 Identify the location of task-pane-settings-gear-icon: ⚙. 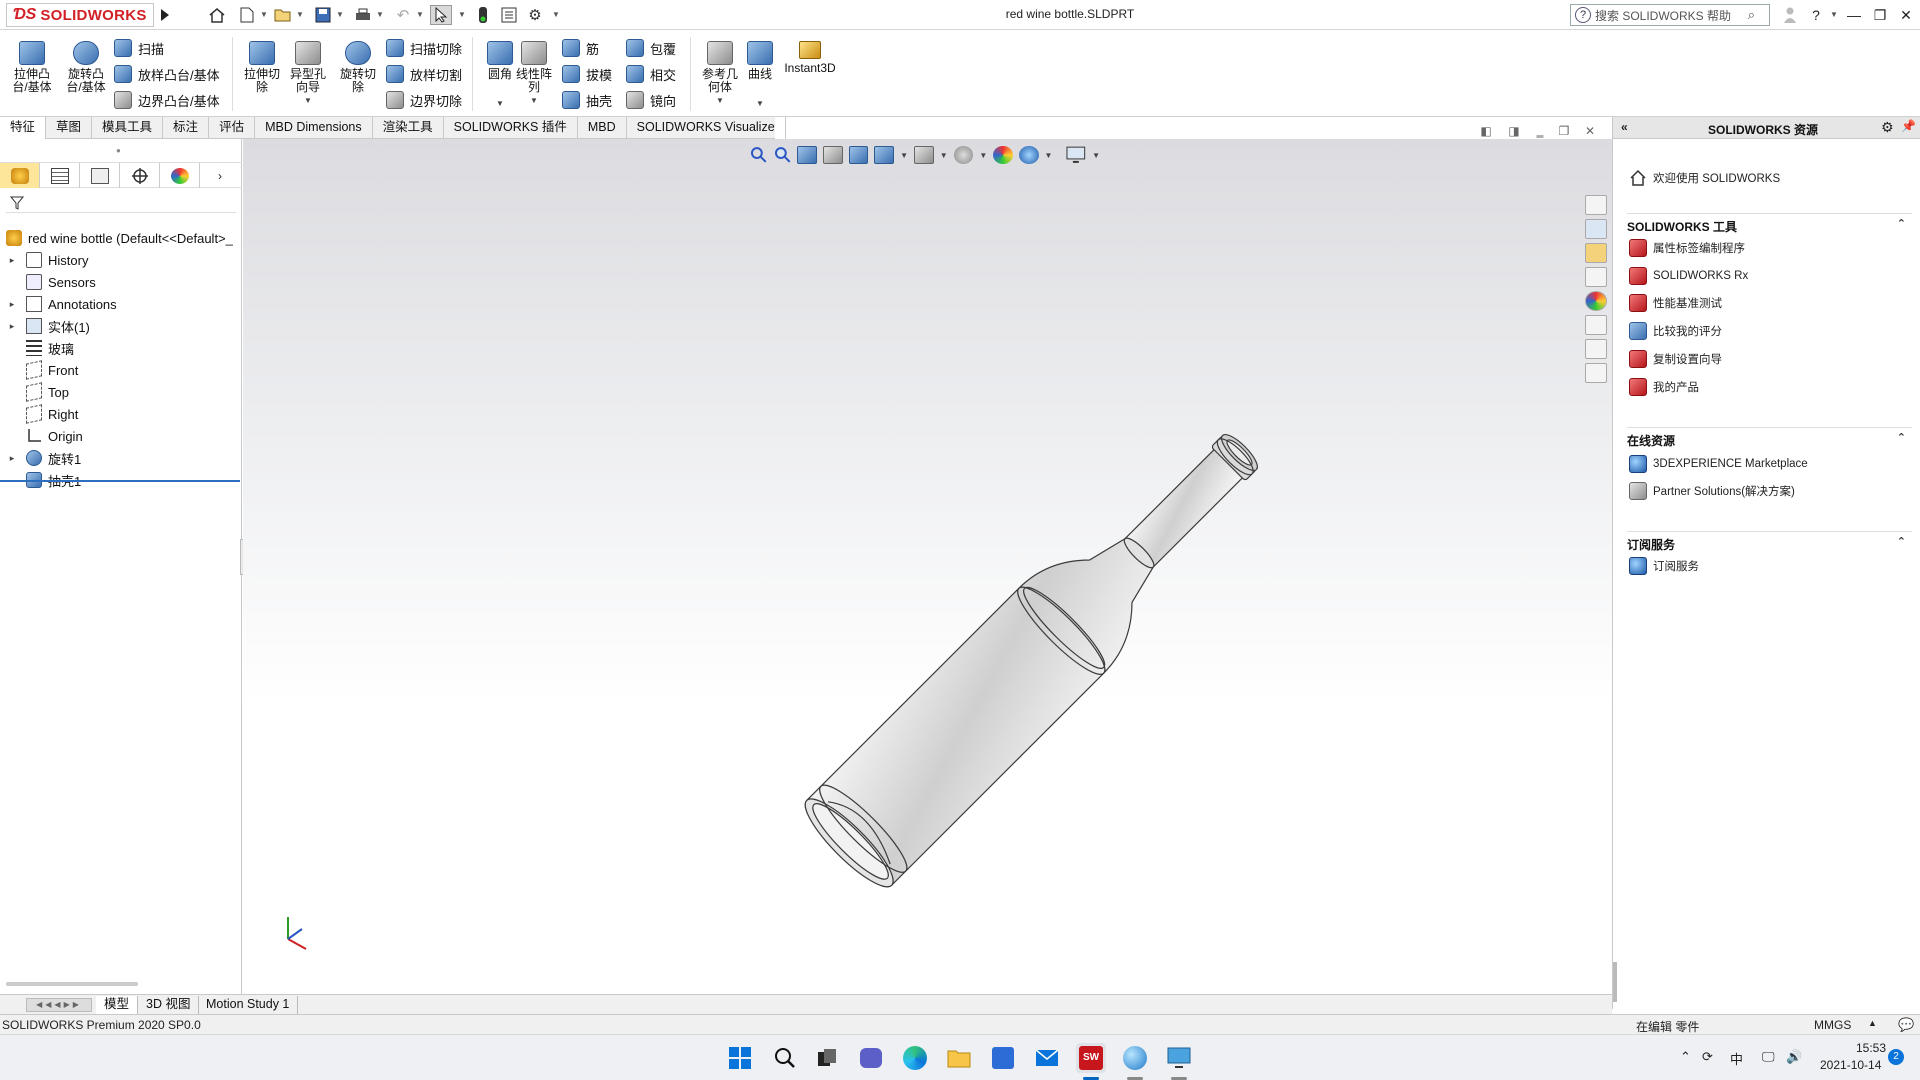
(1887, 127).